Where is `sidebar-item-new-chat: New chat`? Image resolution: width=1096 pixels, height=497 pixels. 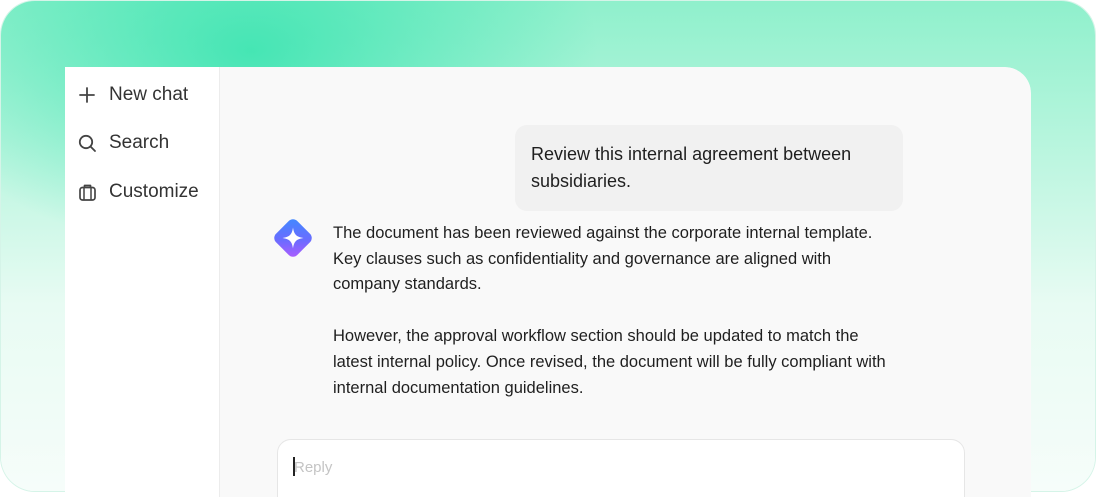 sidebar-item-new-chat: New chat is located at coordinates (132, 95).